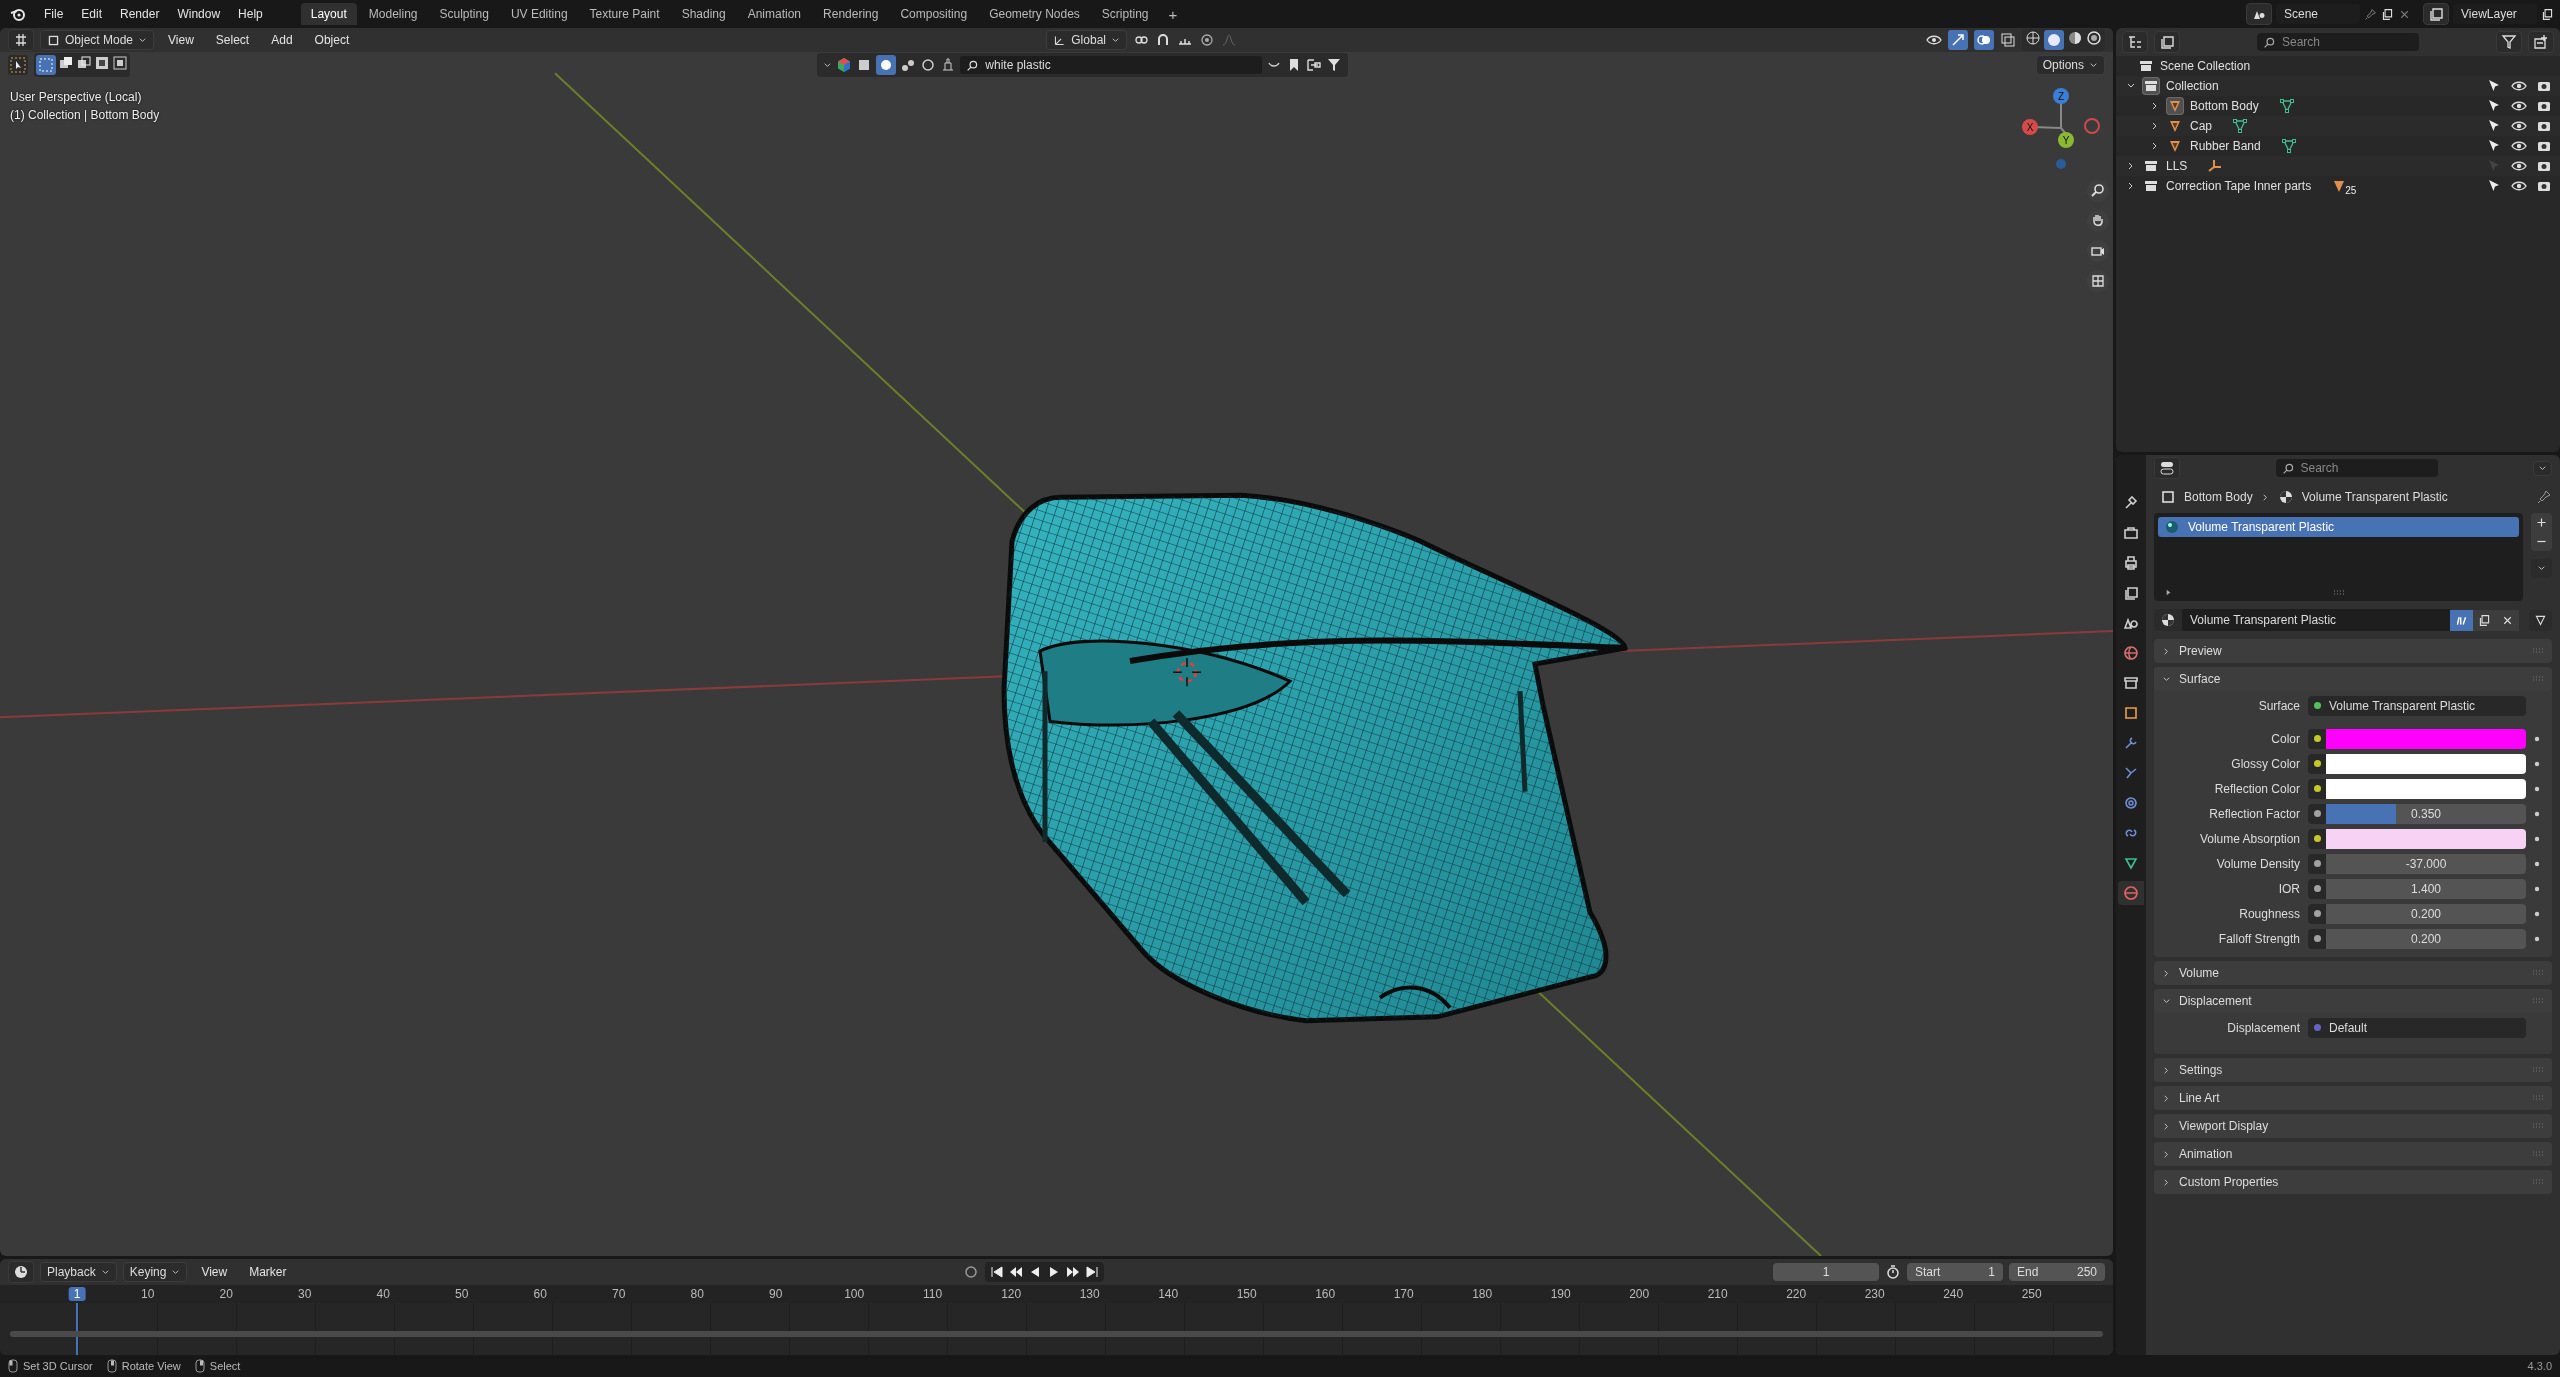 Image resolution: width=2560 pixels, height=1377 pixels. Describe the element at coordinates (2507, 620) in the screenshot. I see `unlink-button` at that location.